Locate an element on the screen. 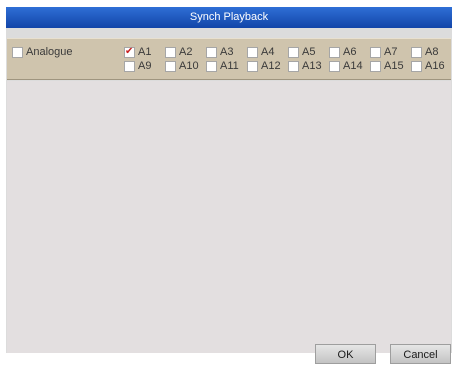  channel-checkbox-a5: A5 is located at coordinates (301, 52).